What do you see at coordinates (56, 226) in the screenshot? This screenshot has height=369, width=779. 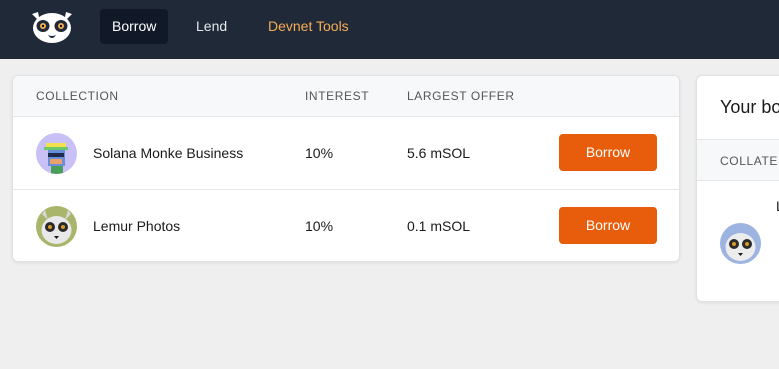 I see `lemur-photo-avatar-icon` at bounding box center [56, 226].